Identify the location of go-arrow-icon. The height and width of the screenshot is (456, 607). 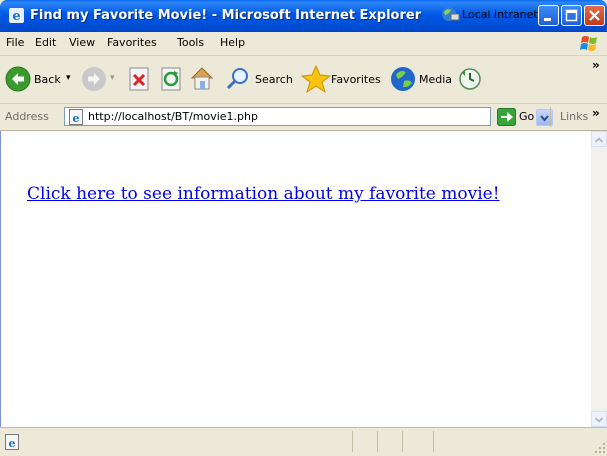
(506, 117).